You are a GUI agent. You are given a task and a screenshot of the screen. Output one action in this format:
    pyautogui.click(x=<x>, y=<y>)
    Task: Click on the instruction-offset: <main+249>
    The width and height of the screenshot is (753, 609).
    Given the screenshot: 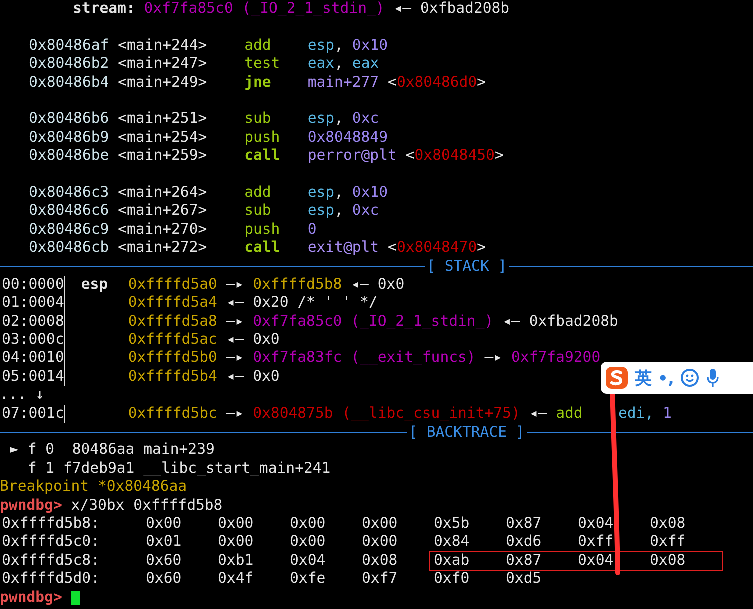 What is the action you would take?
    pyautogui.click(x=163, y=83)
    